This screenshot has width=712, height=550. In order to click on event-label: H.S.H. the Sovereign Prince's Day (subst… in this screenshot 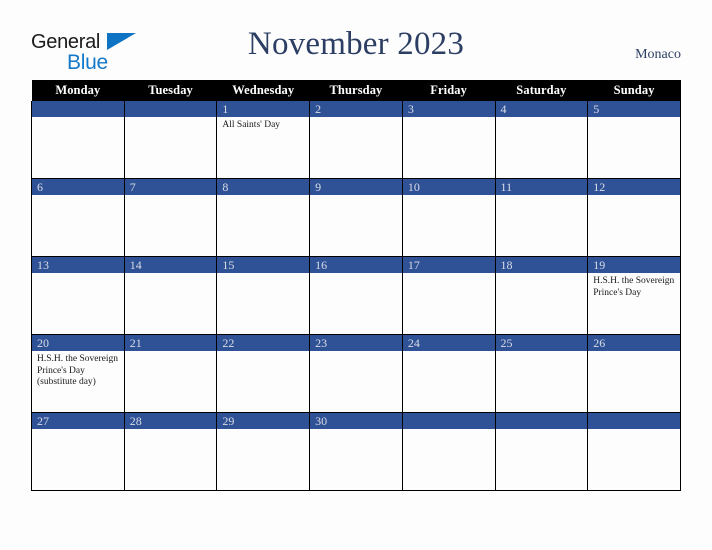, I will do `click(78, 370)`.